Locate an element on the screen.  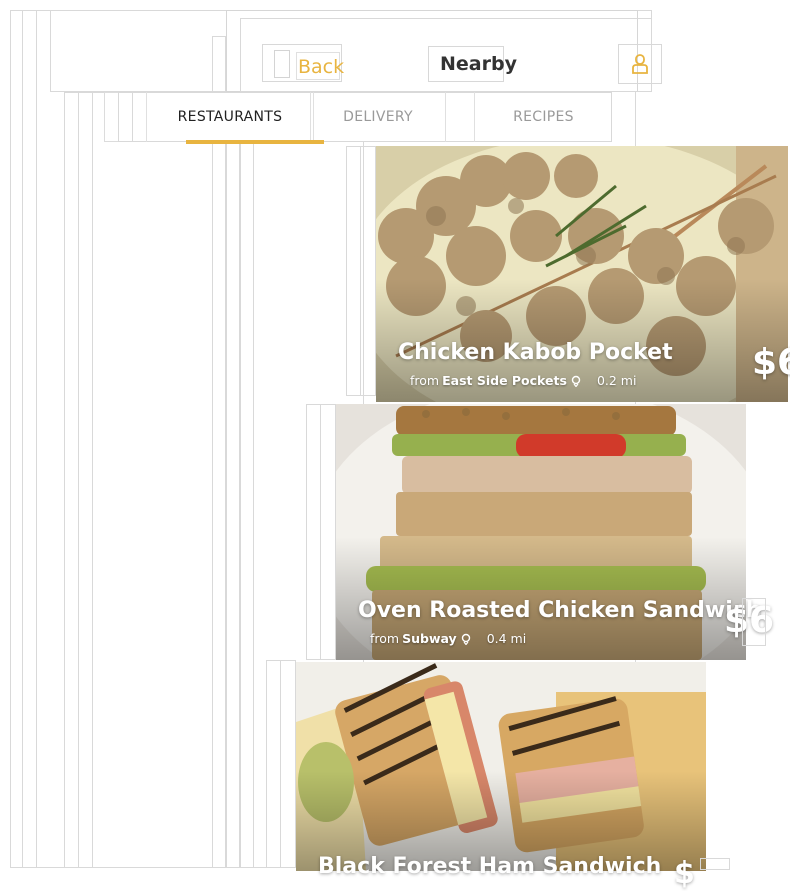
page-title: Nearby is located at coordinates (478, 64).